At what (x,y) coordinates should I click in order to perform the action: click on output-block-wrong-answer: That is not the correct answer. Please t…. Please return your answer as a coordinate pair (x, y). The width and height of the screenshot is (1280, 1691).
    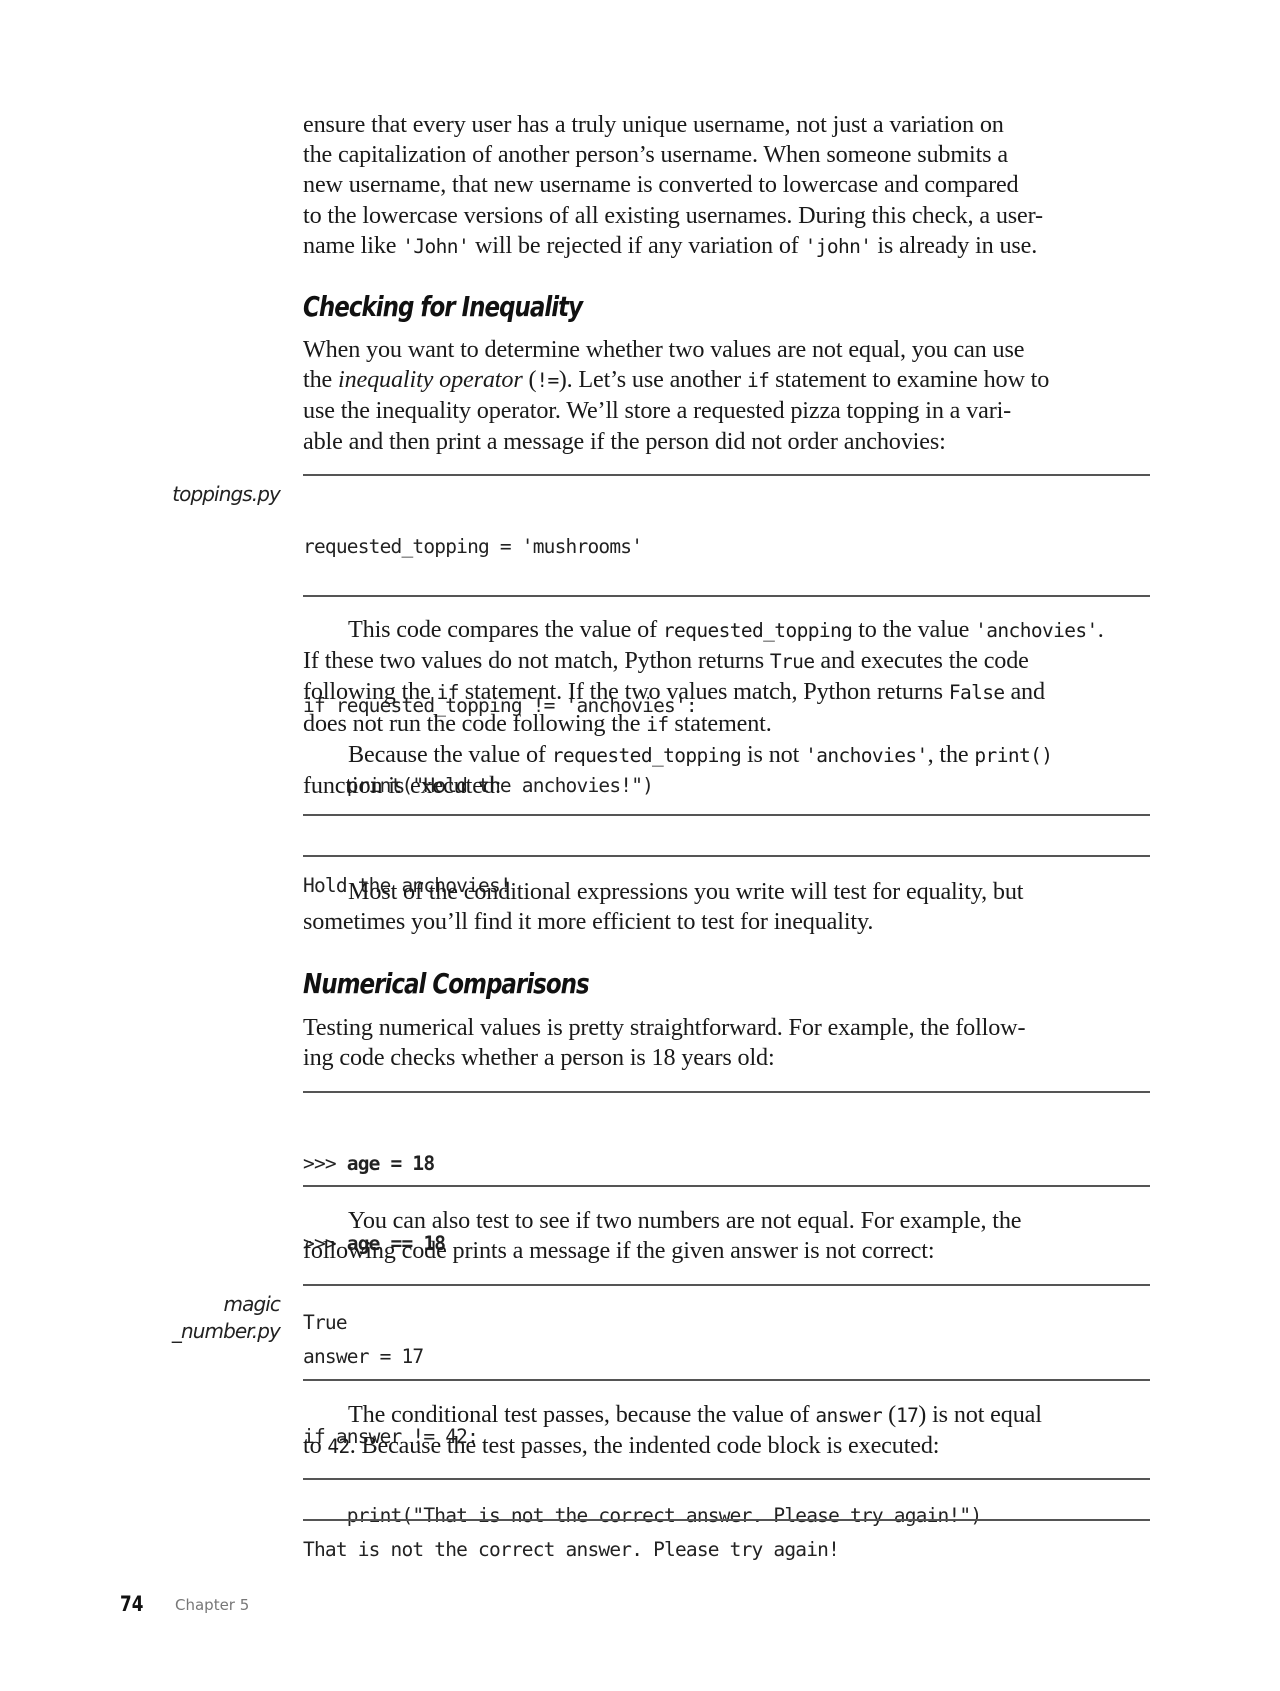
    Looking at the image, I should click on (726, 1550).